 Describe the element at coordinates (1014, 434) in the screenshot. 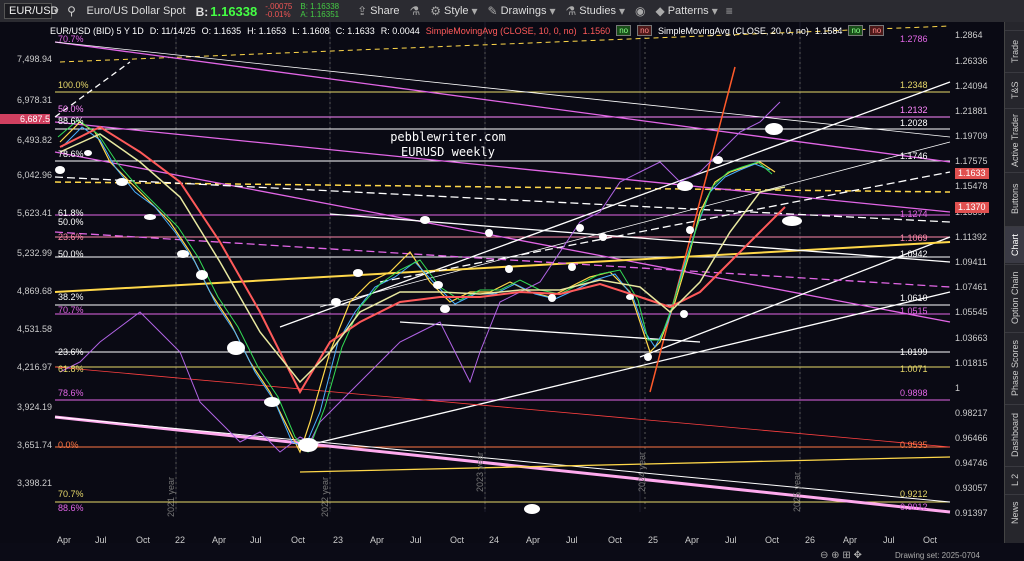

I see `tab-dashboard: Dashboard` at that location.